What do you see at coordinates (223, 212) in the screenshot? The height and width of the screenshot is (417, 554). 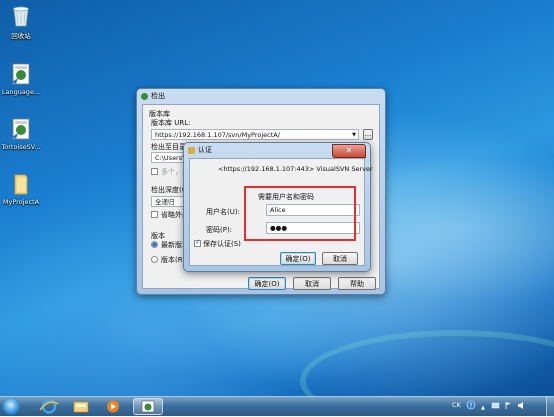 I see `username-label: 用户名(U):` at bounding box center [223, 212].